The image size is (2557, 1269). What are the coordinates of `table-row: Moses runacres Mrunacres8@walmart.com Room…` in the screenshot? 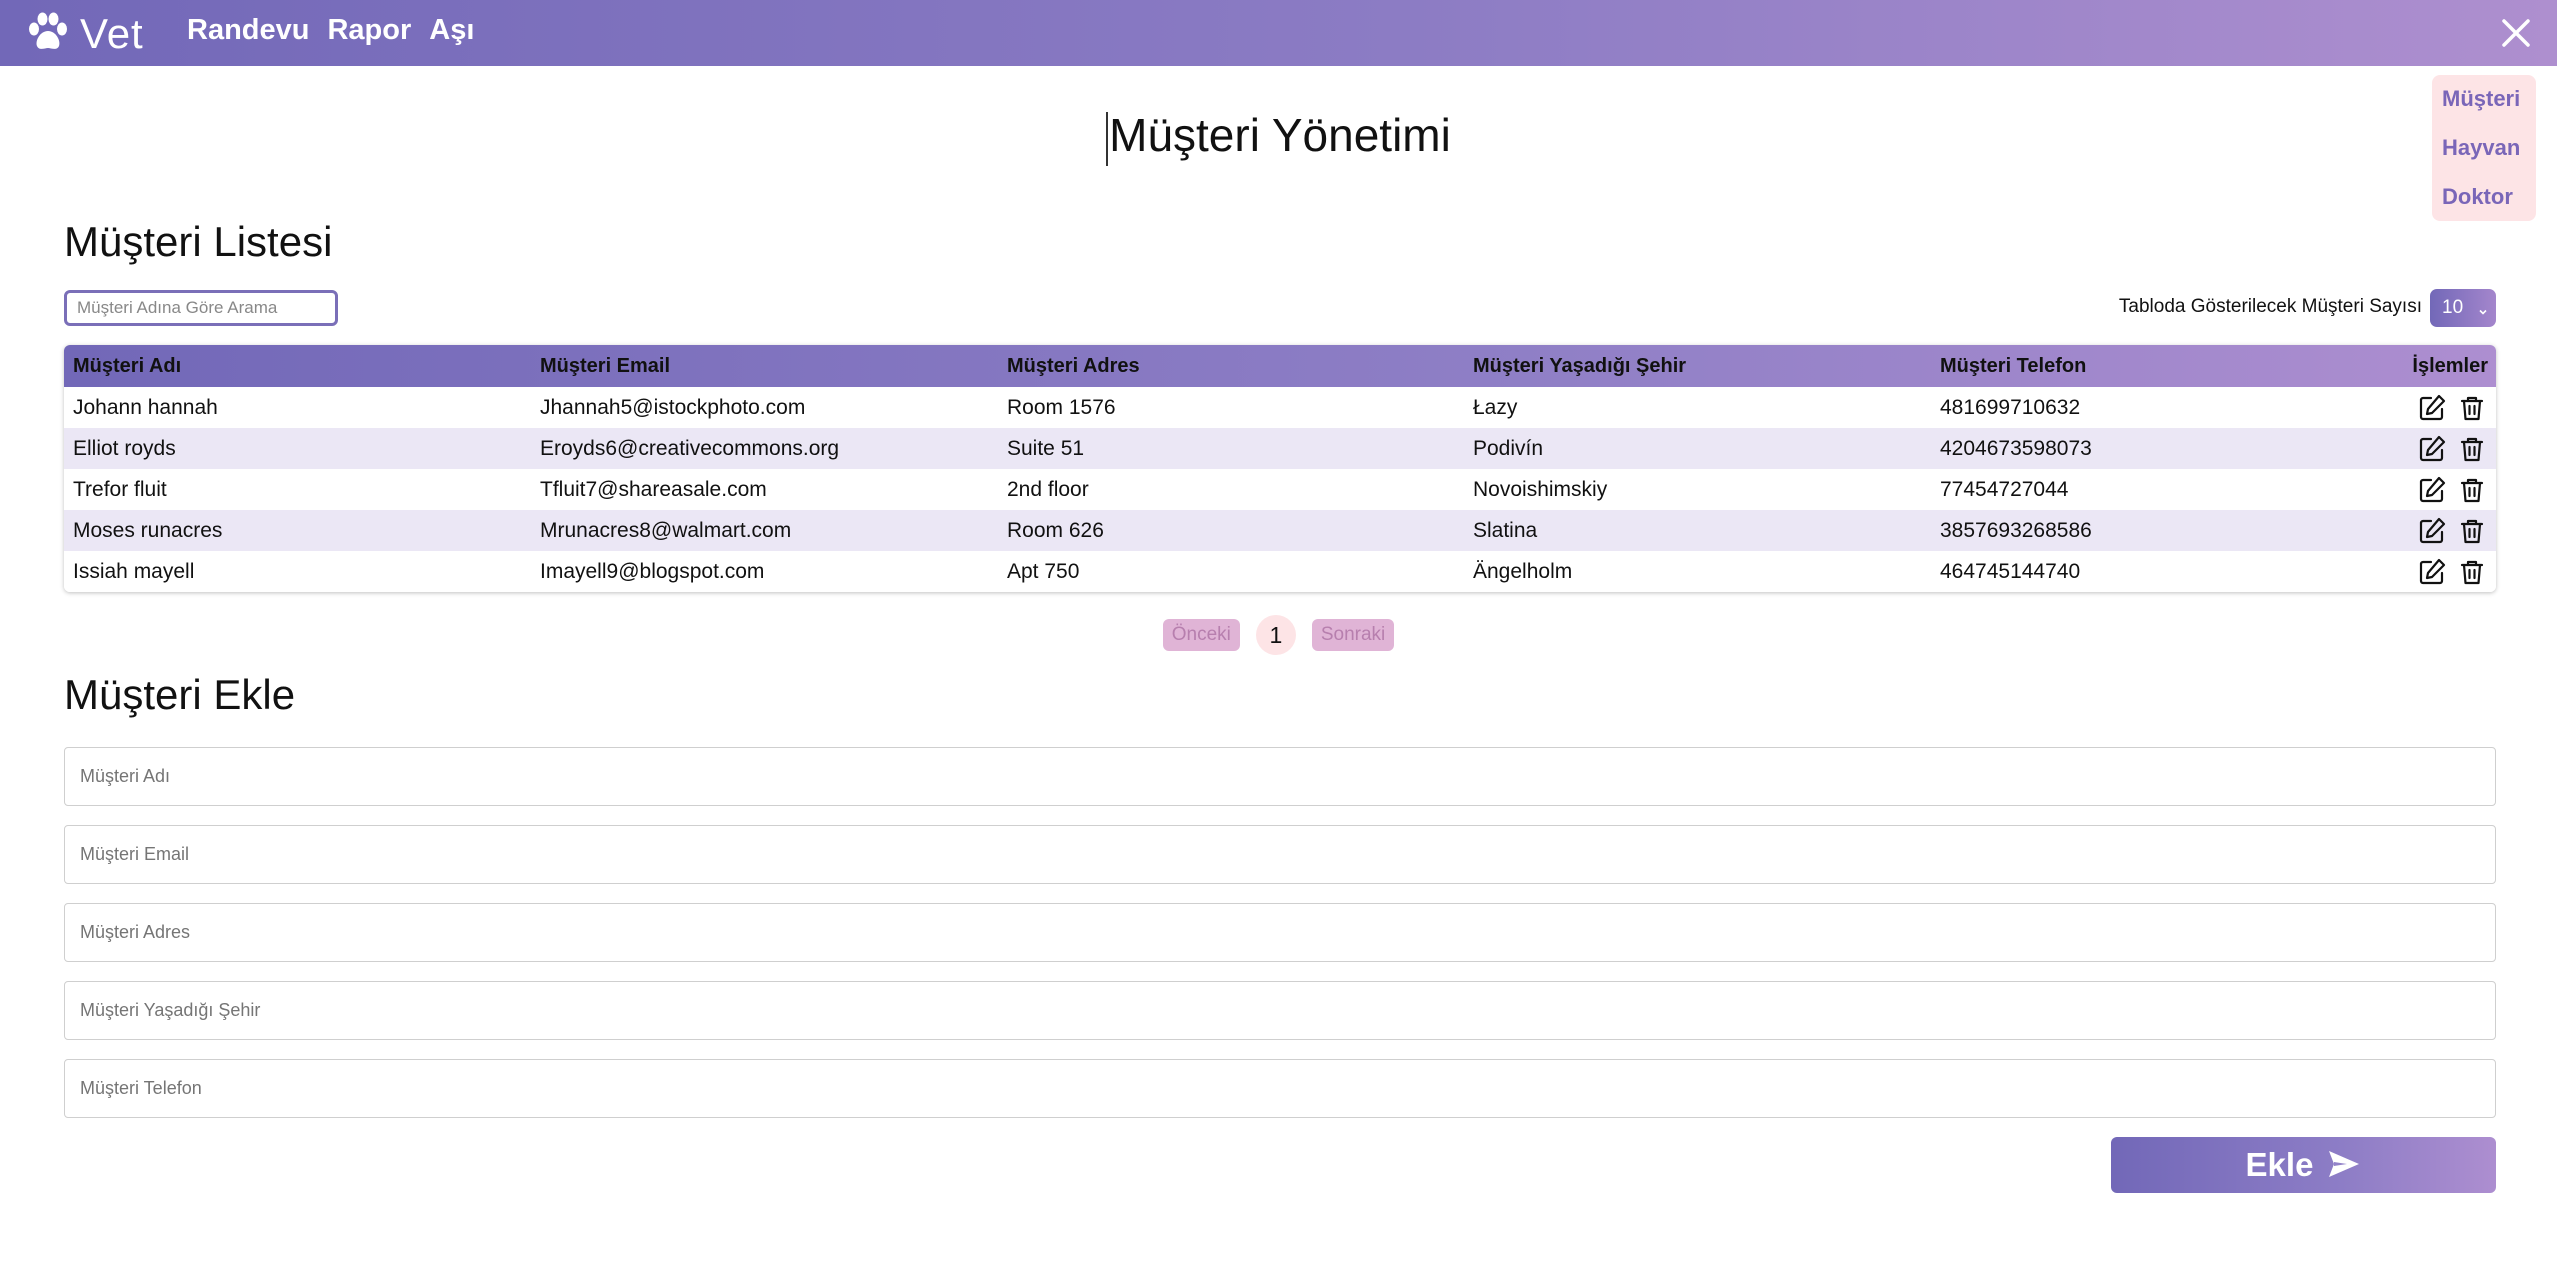 It's located at (1280, 530).